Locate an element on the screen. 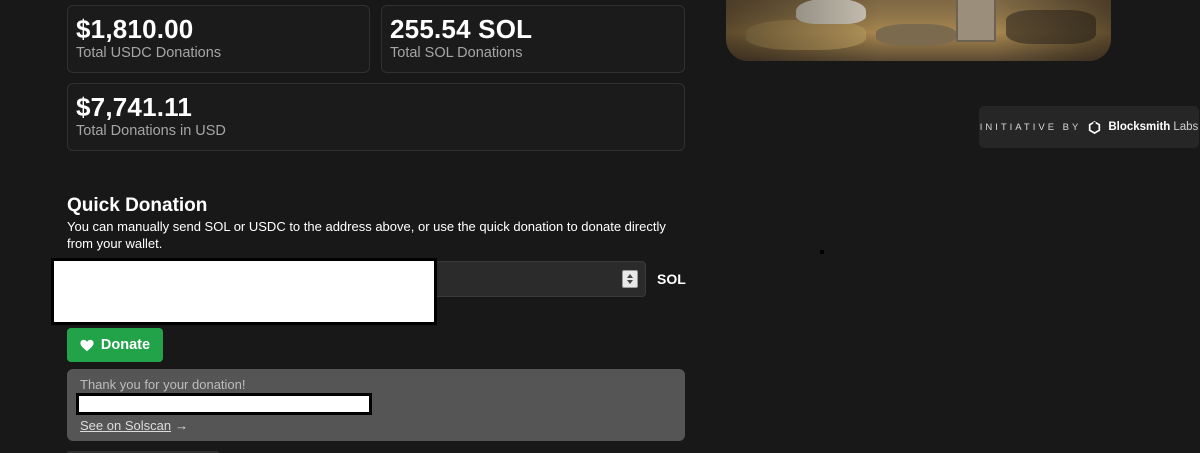 The width and height of the screenshot is (1200, 453). brand-name: Blocksmith is located at coordinates (1139, 127).